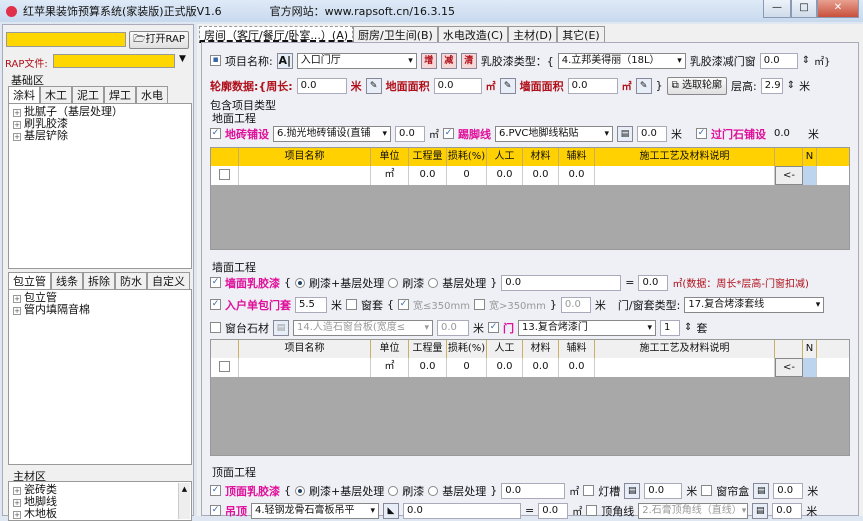  Describe the element at coordinates (100, 136) in the screenshot. I see `tree-item: + 基层铲除` at that location.